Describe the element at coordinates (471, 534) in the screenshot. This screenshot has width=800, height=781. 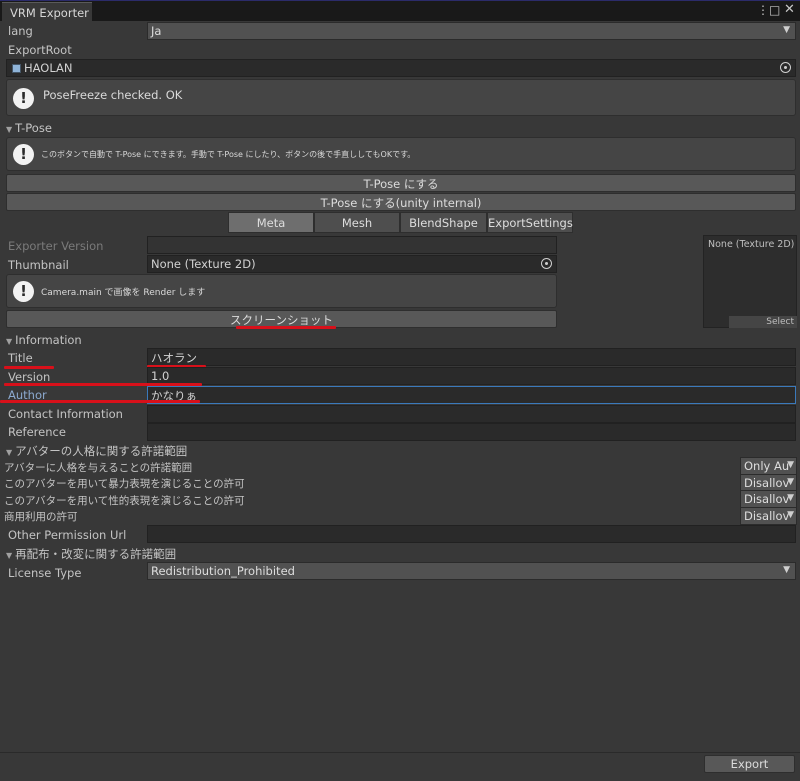
I see `other-permission-field` at that location.